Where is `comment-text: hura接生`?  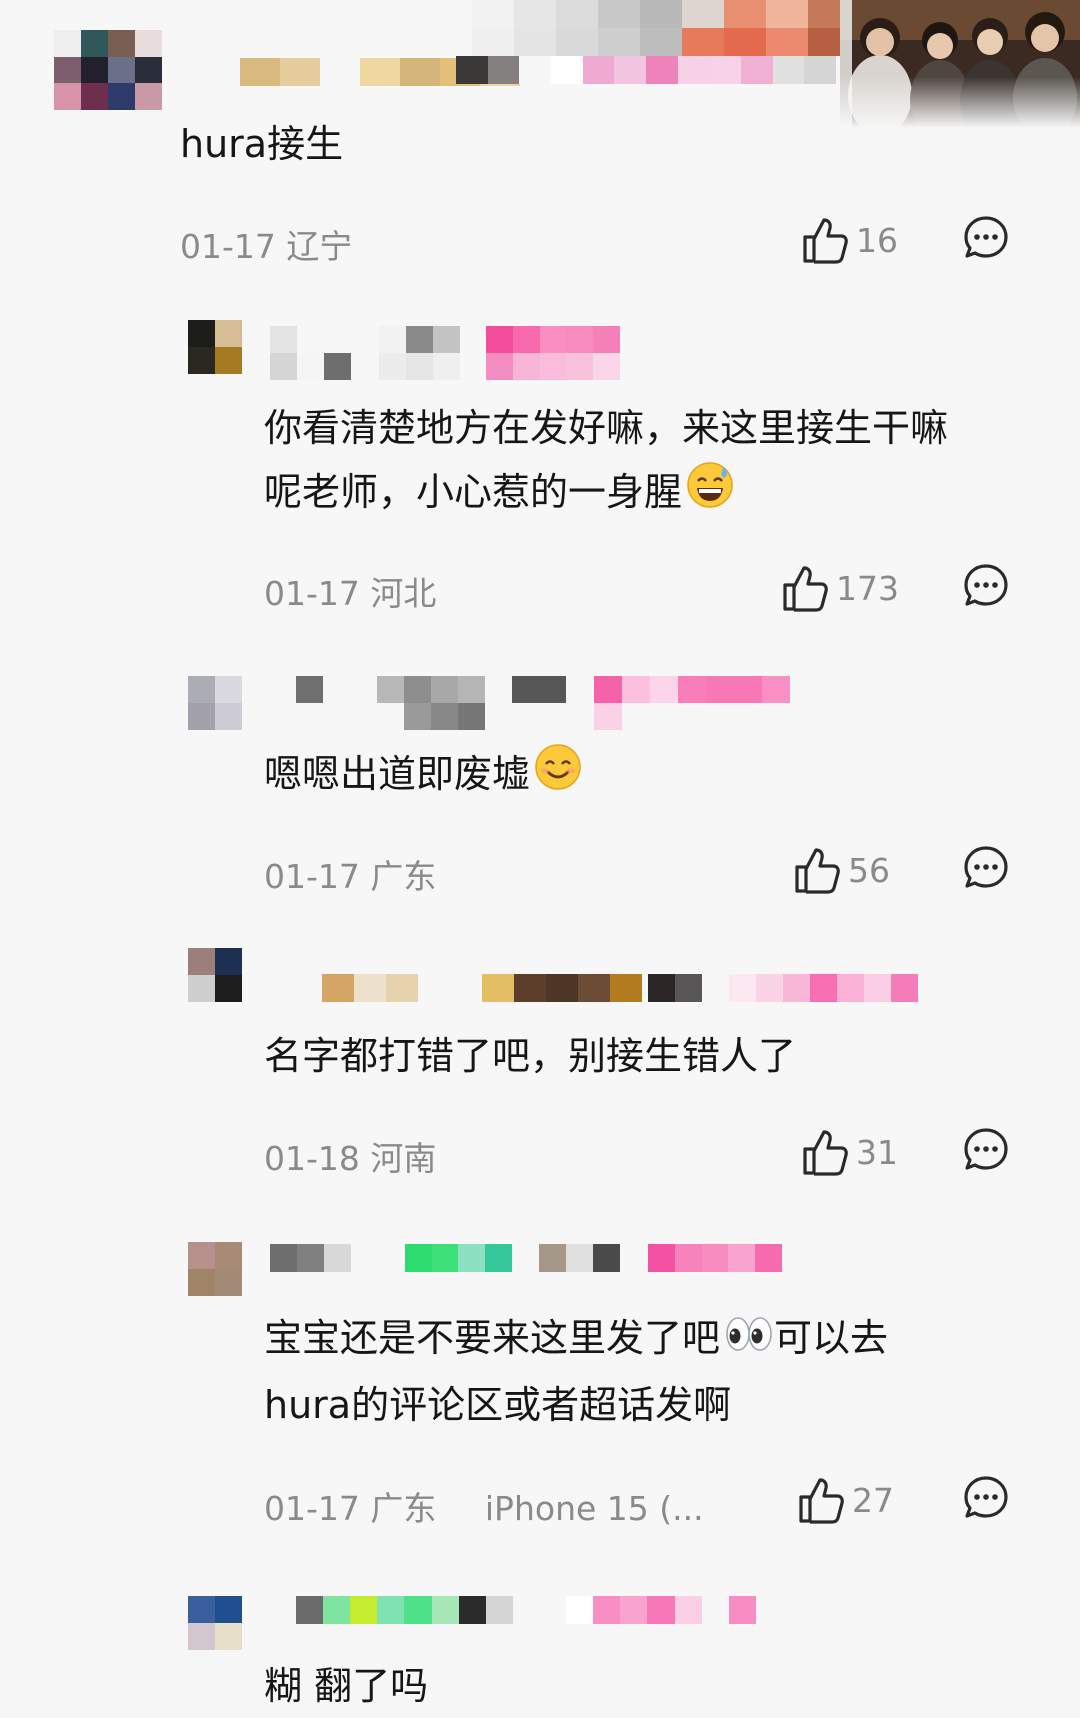
comment-text: hura接生 is located at coordinates (261, 144).